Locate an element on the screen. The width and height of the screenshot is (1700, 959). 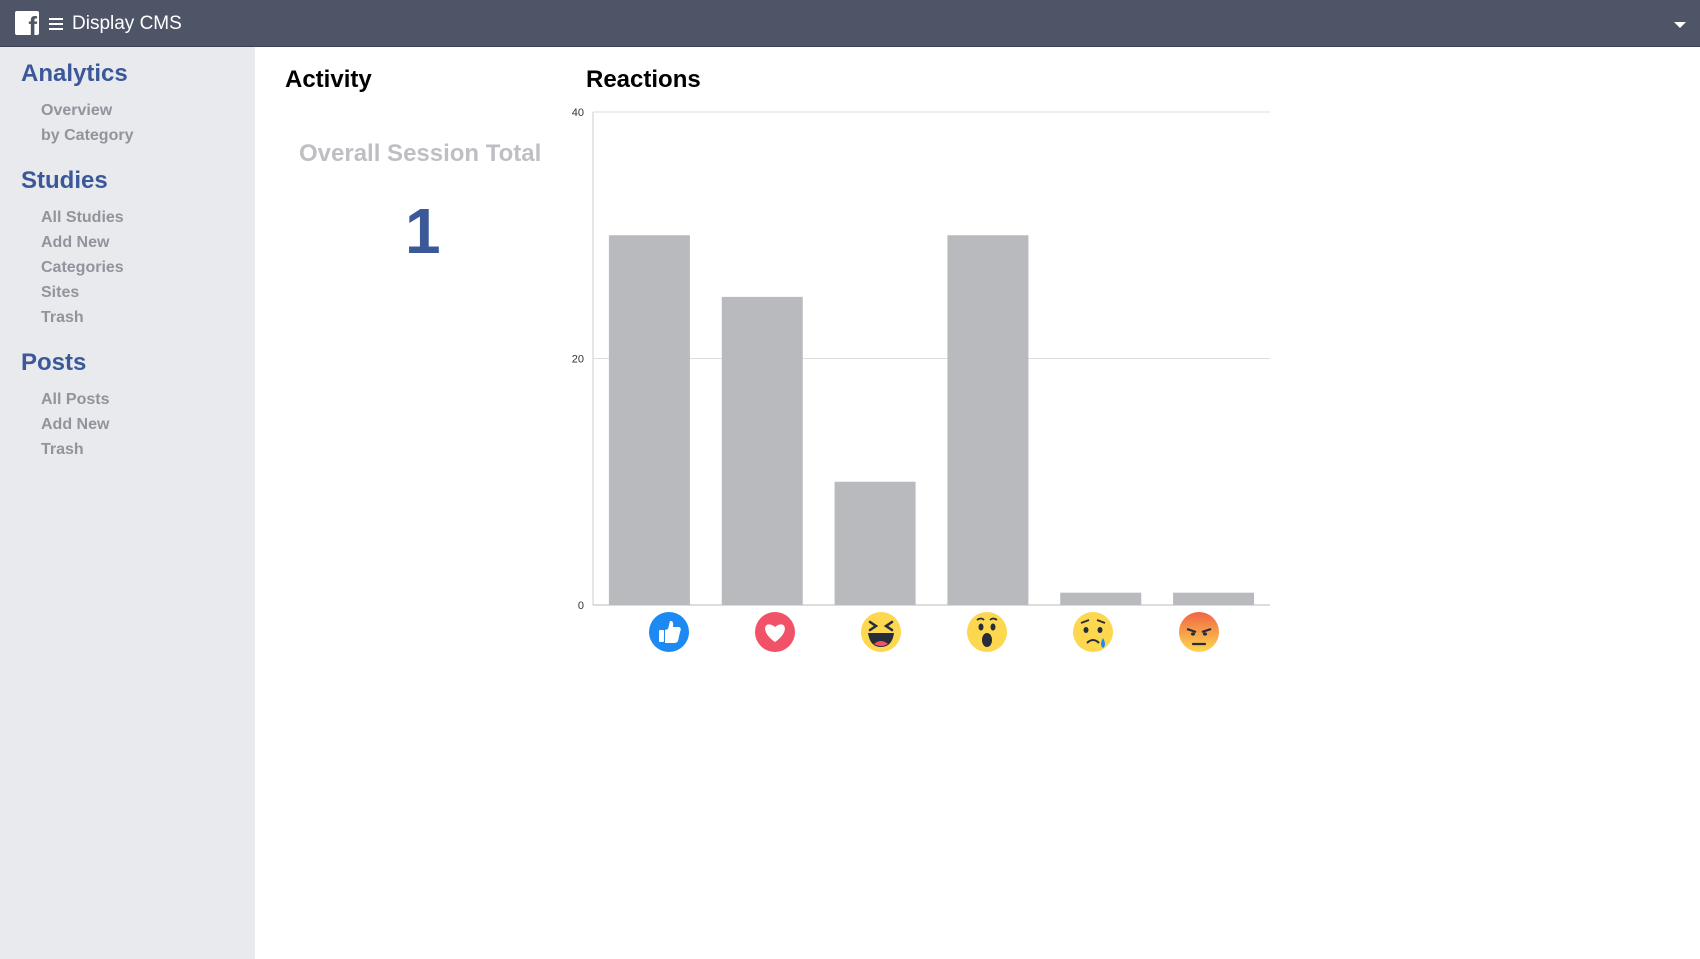
nav-item-add-new-post: Add New is located at coordinates (75, 424).